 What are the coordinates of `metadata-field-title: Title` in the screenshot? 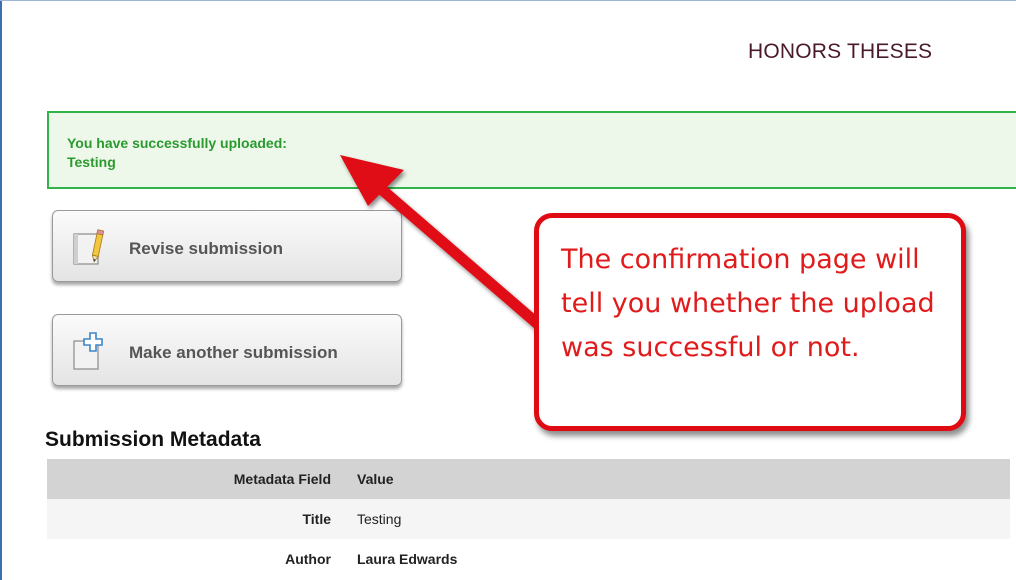 It's located at (316, 519).